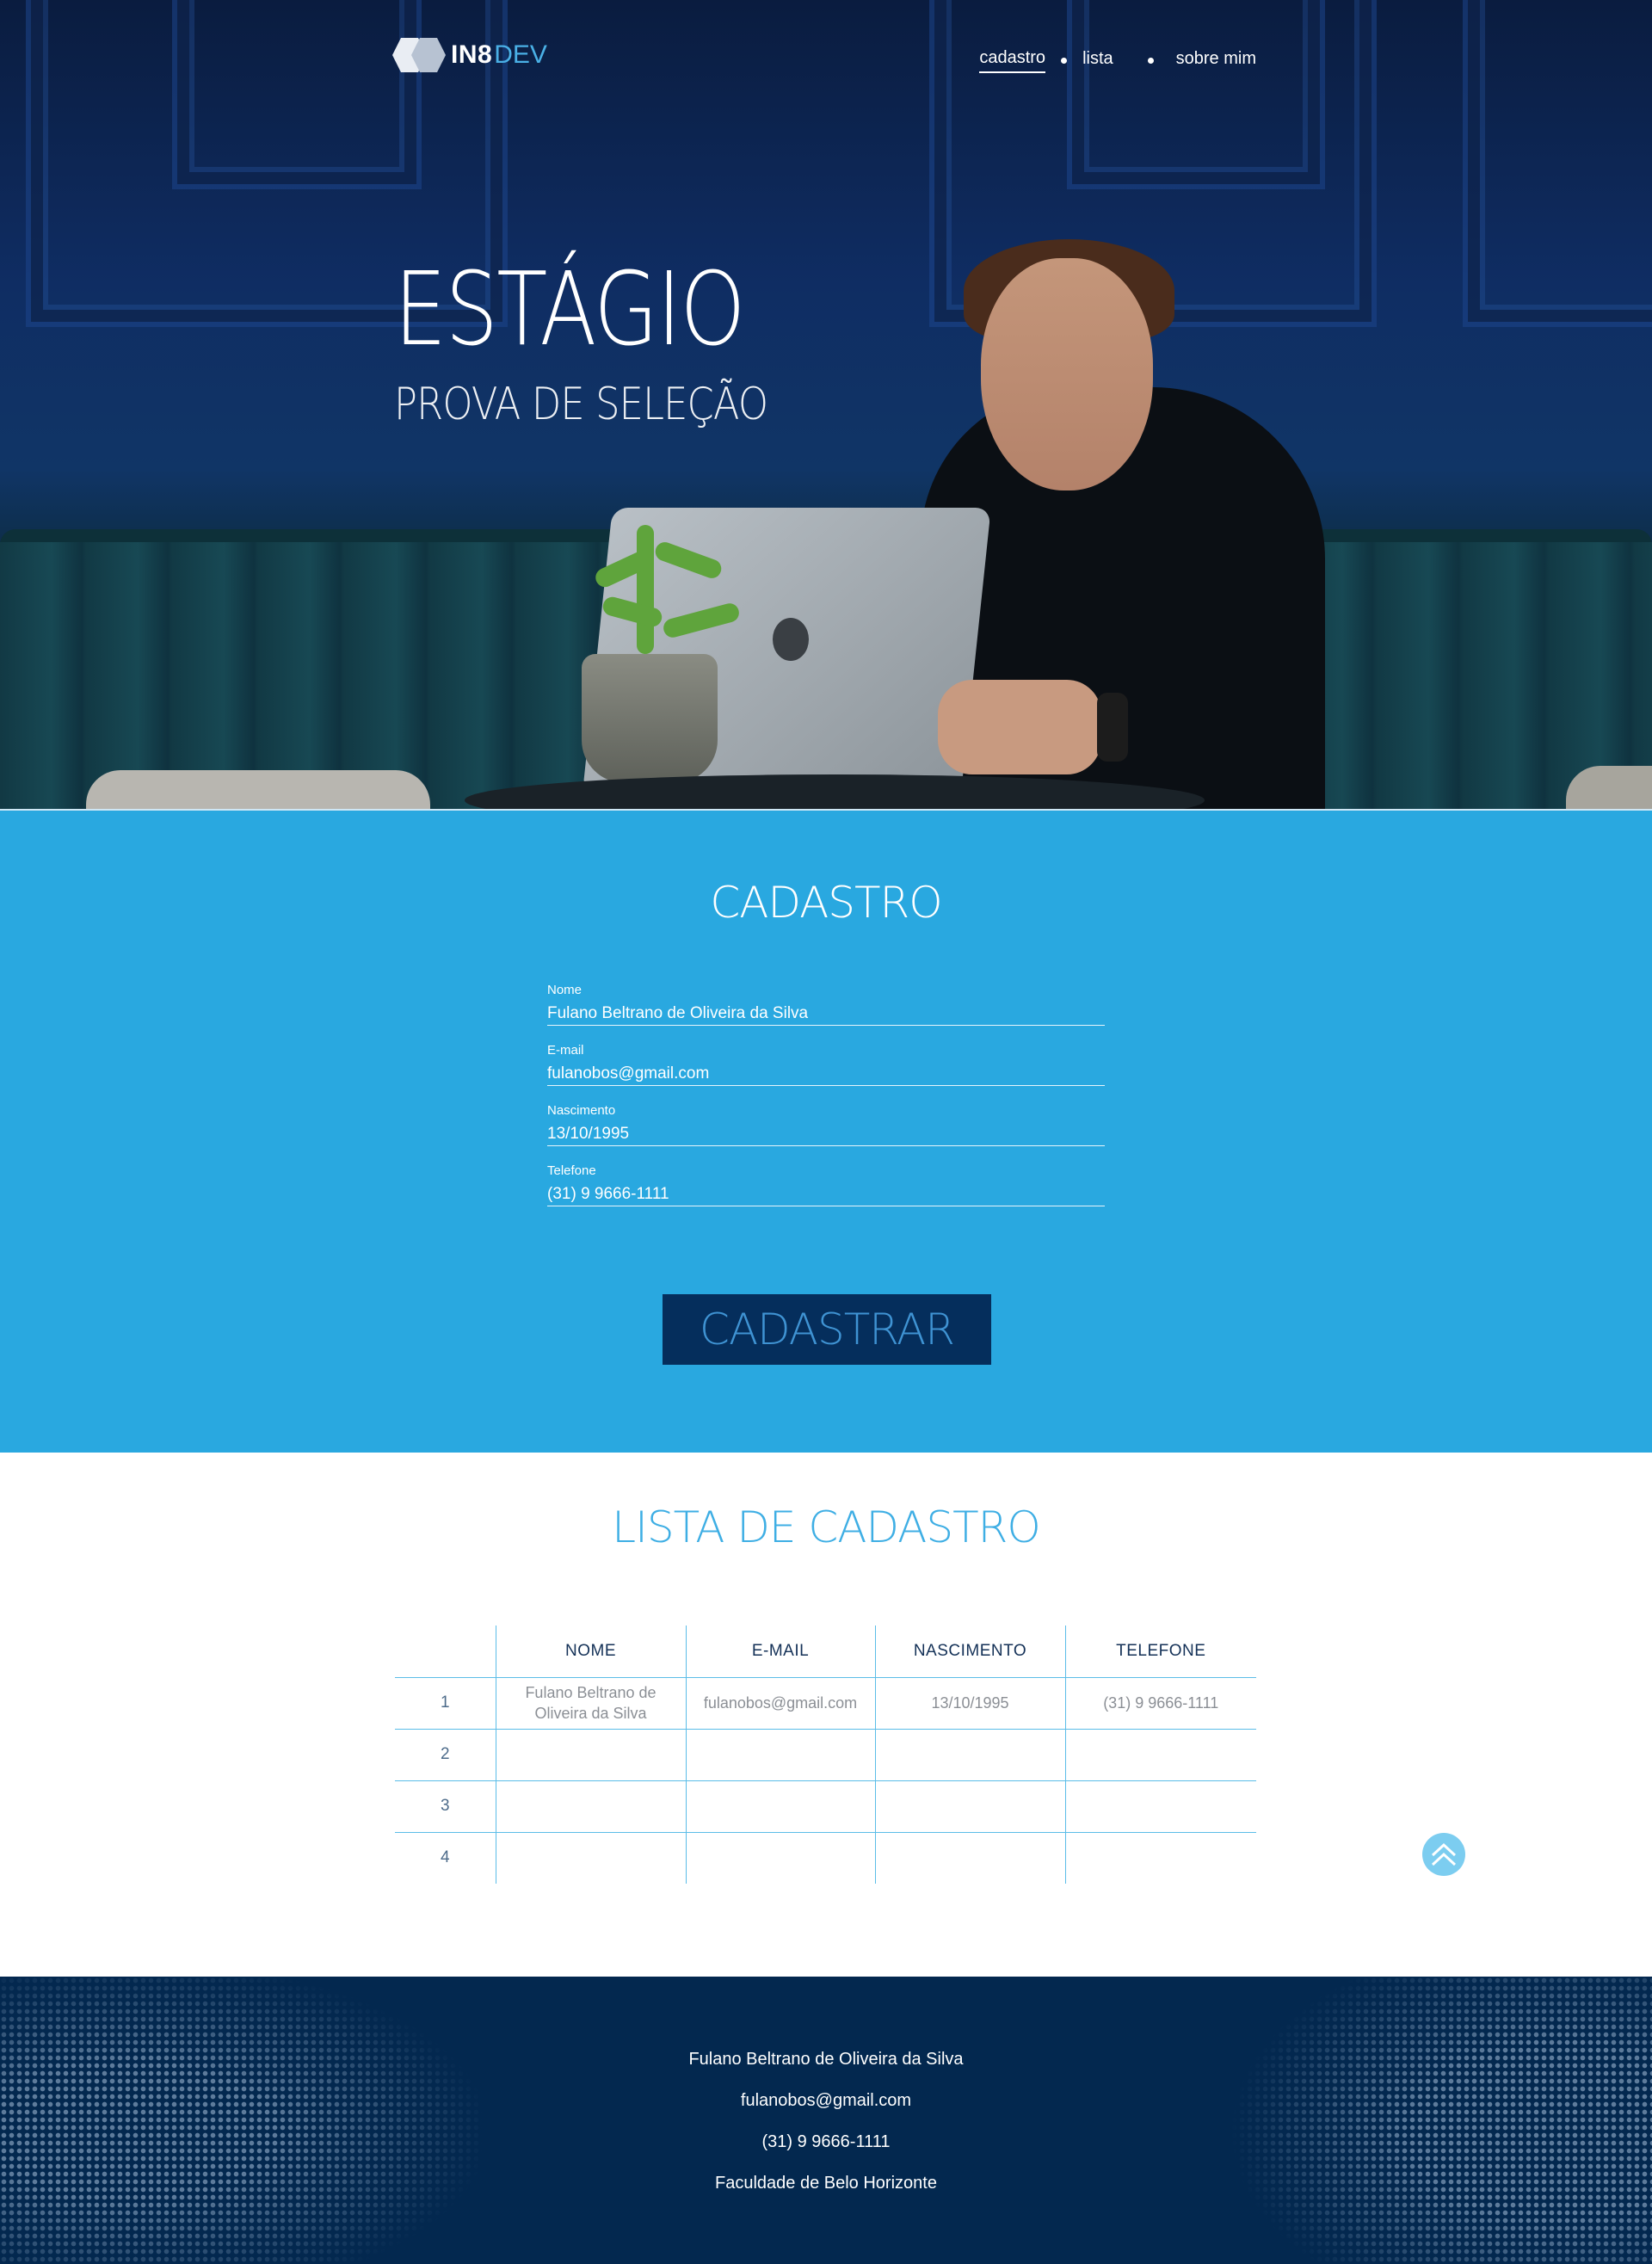 This screenshot has width=1652, height=2264. I want to click on apple-logo-icon, so click(791, 639).